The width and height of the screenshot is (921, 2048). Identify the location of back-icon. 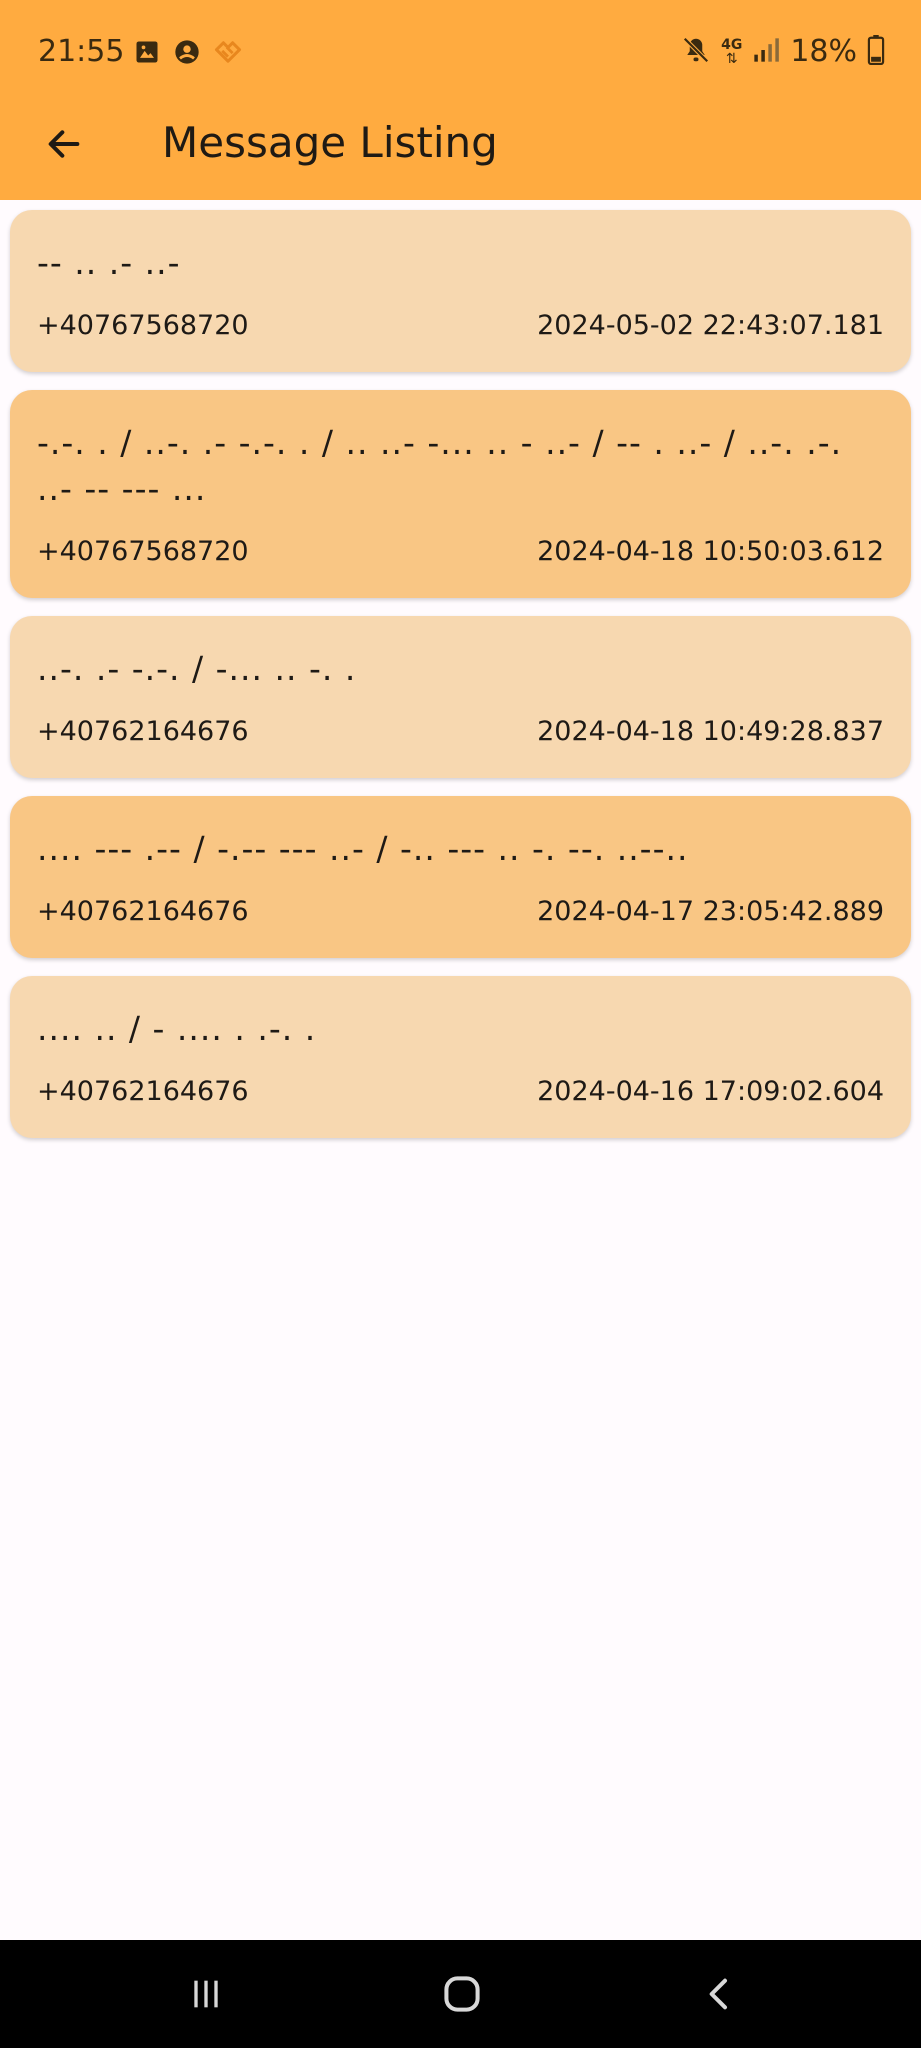
(718, 1994).